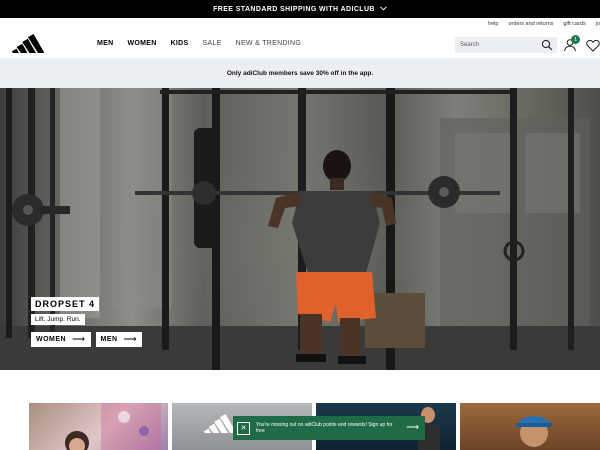 This screenshot has height=450, width=600. Describe the element at coordinates (294, 9) in the screenshot. I see `promo-text: FREE STANDARD SHIPPING WITH ADICLUB` at that location.